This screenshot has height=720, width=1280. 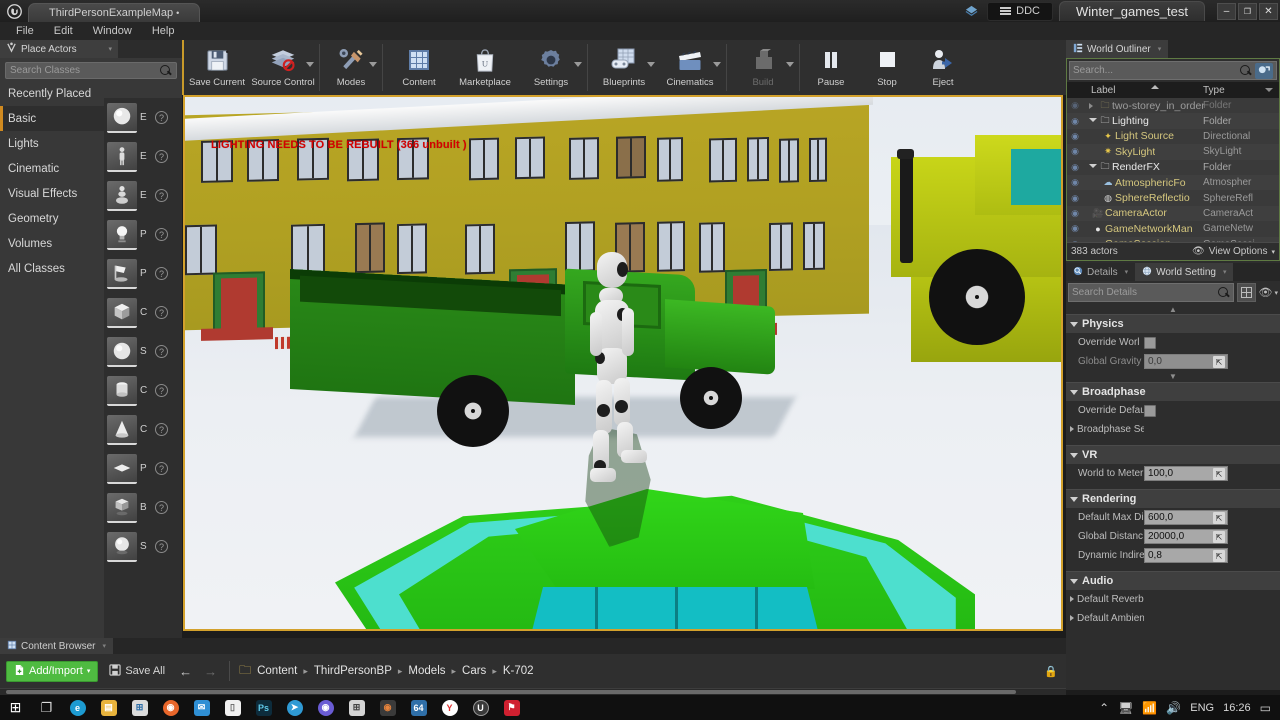 I want to click on property-default-max-distance: Default Max Di 600,0 ⇱, so click(x=1173, y=517).